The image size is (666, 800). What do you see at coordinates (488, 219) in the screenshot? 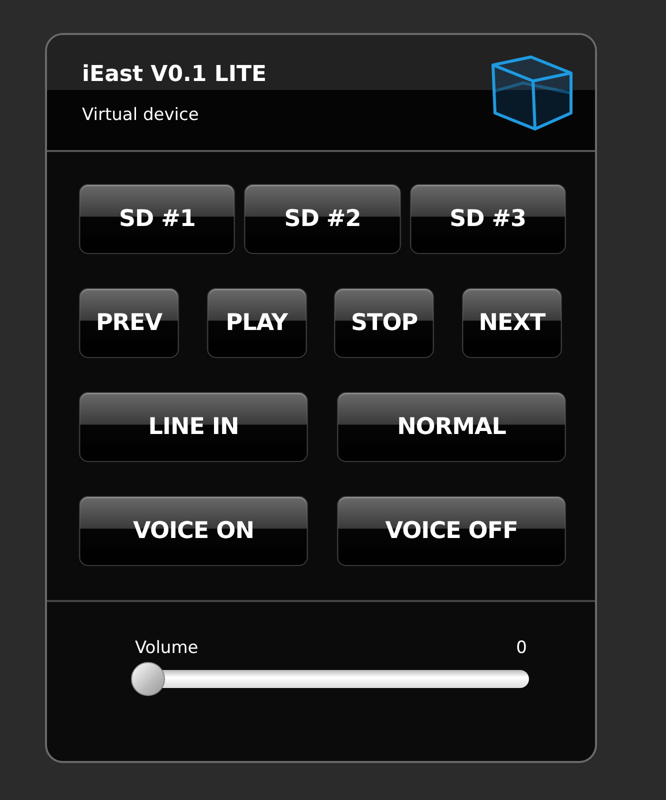
I see `control-button: SD #3` at bounding box center [488, 219].